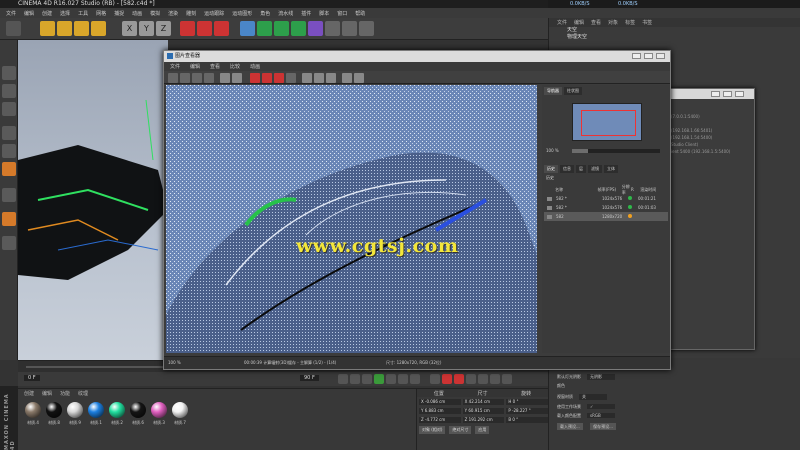 The width and height of the screenshot is (800, 450). I want to click on cube-icon, so click(247, 28).